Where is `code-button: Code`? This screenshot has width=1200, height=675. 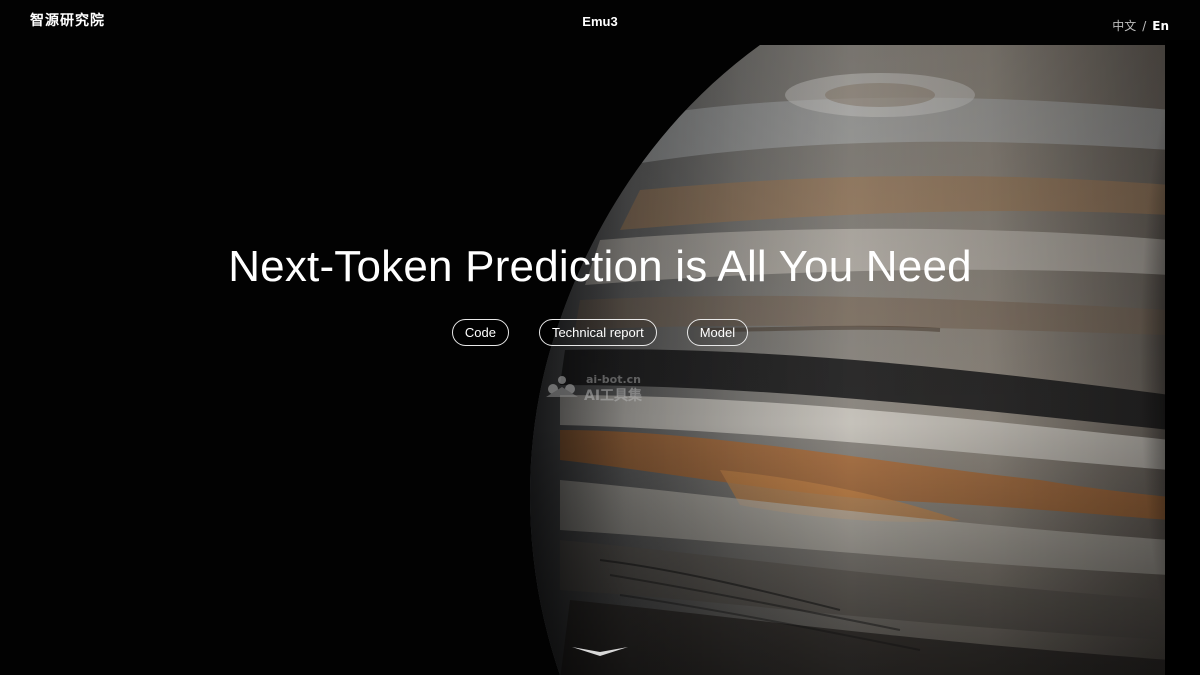
code-button: Code is located at coordinates (480, 332).